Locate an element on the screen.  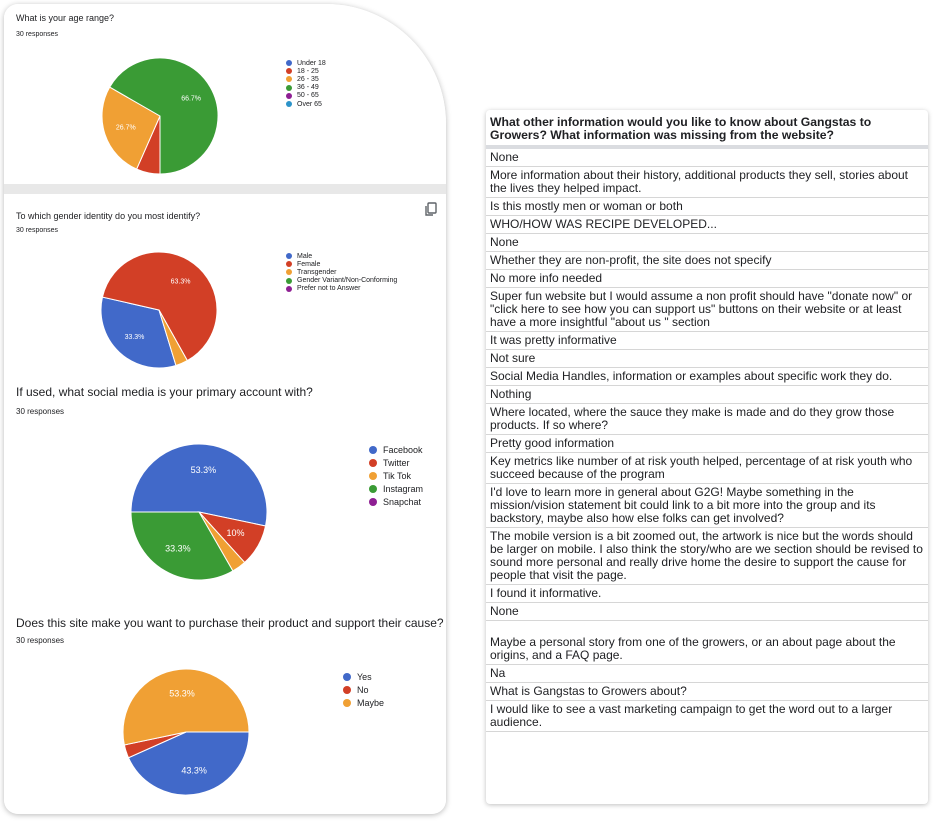
legend-label: 26 - 35 is located at coordinates (308, 79).